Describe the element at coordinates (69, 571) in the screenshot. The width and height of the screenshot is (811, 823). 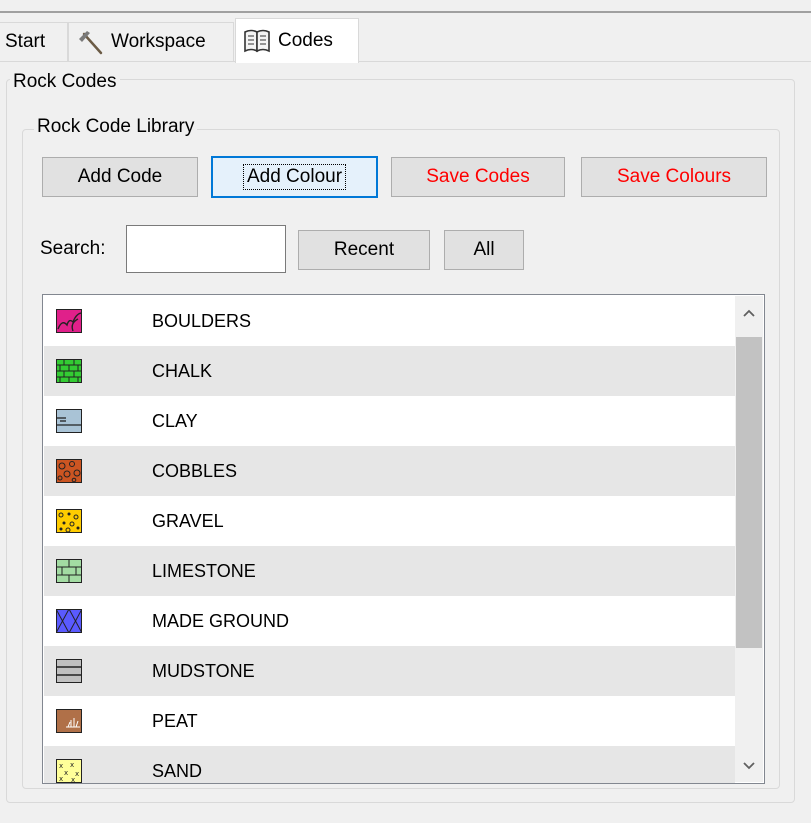
I see `limestone-pattern-icon` at that location.